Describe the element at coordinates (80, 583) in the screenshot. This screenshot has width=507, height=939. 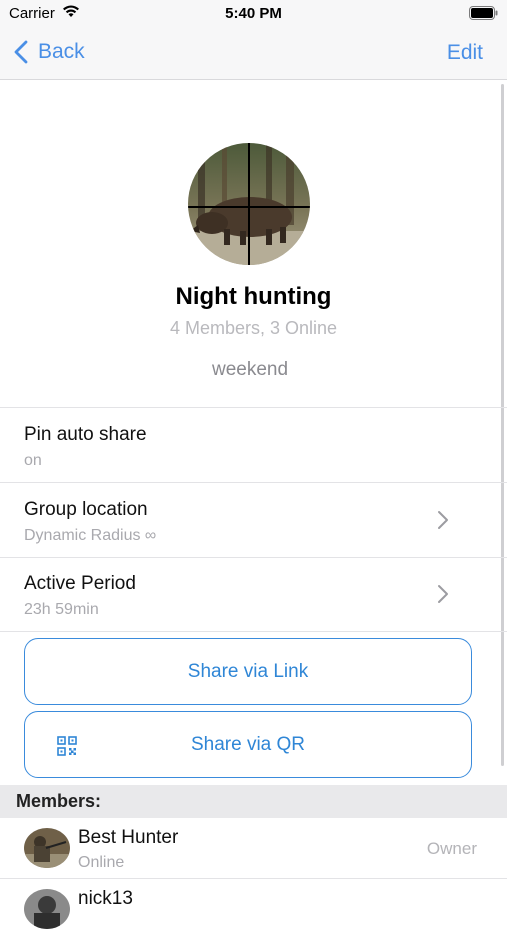
I see `row-title: Active Period` at that location.